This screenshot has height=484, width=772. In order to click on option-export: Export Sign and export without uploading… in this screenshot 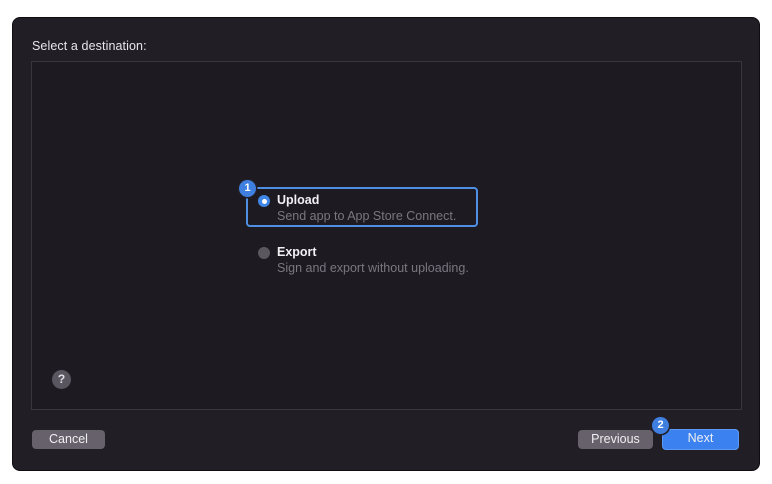, I will do `click(373, 260)`.